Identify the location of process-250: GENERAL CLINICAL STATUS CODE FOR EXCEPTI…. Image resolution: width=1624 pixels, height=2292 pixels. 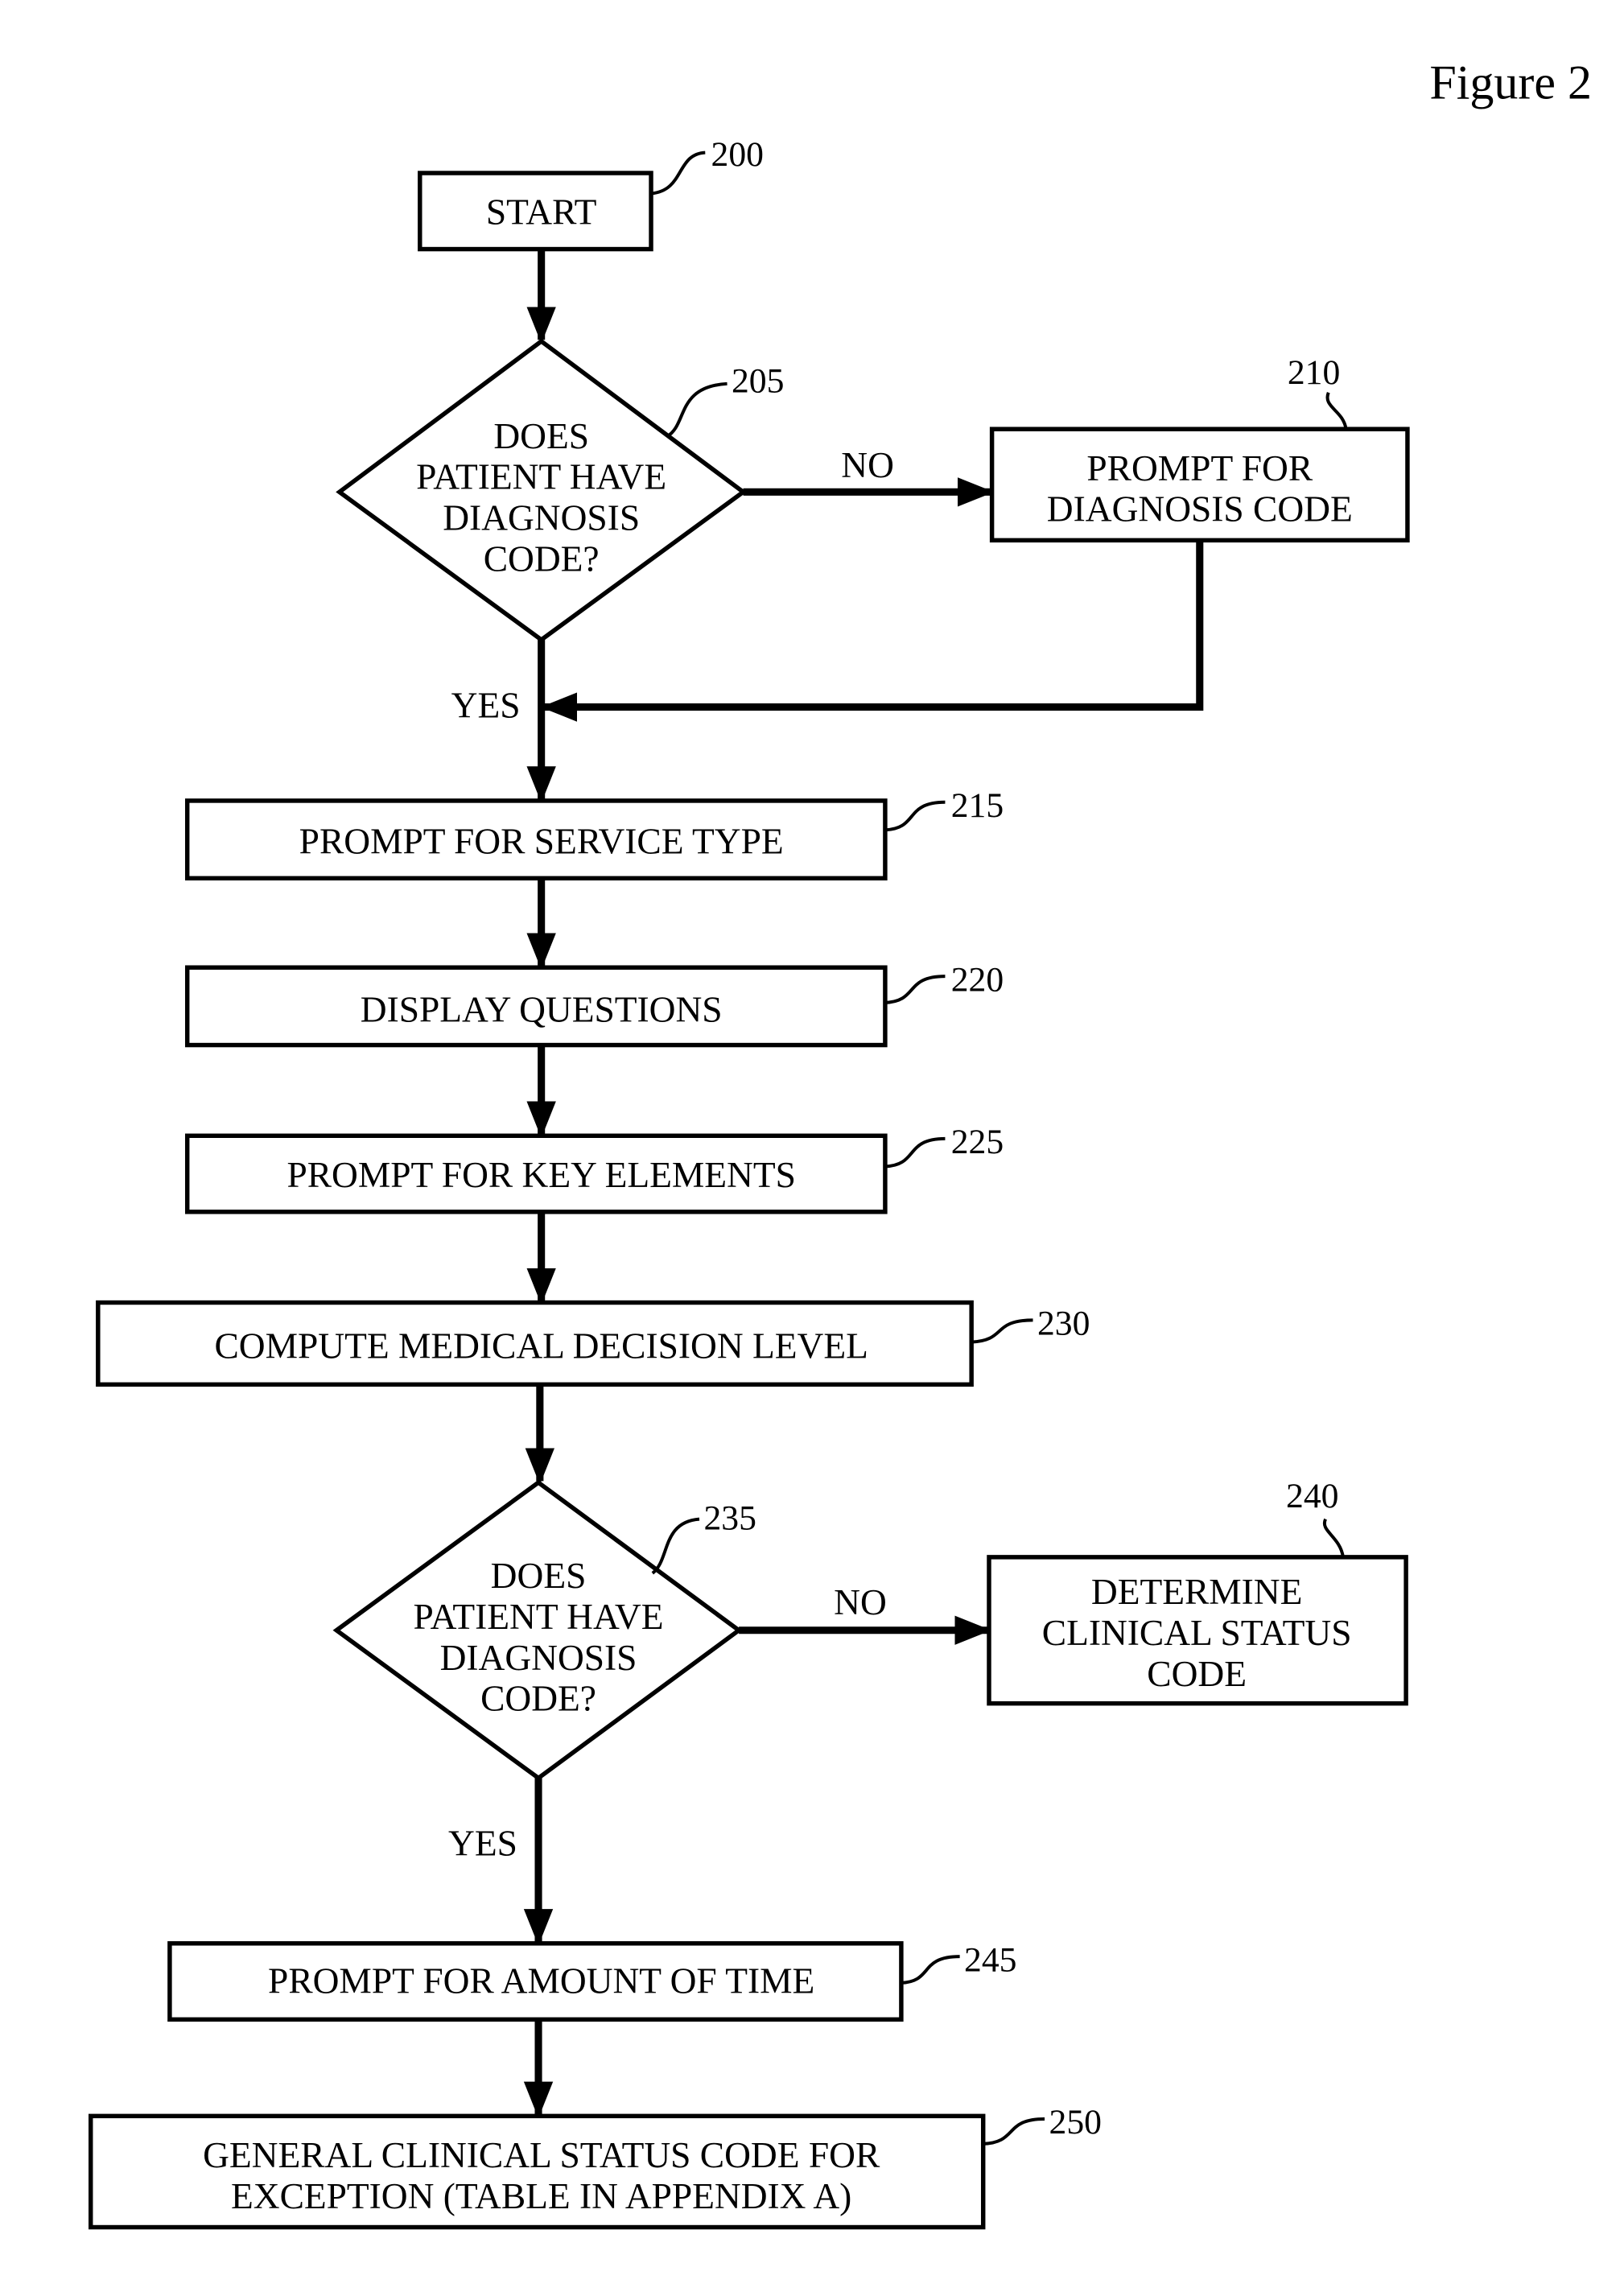
(537, 2171).